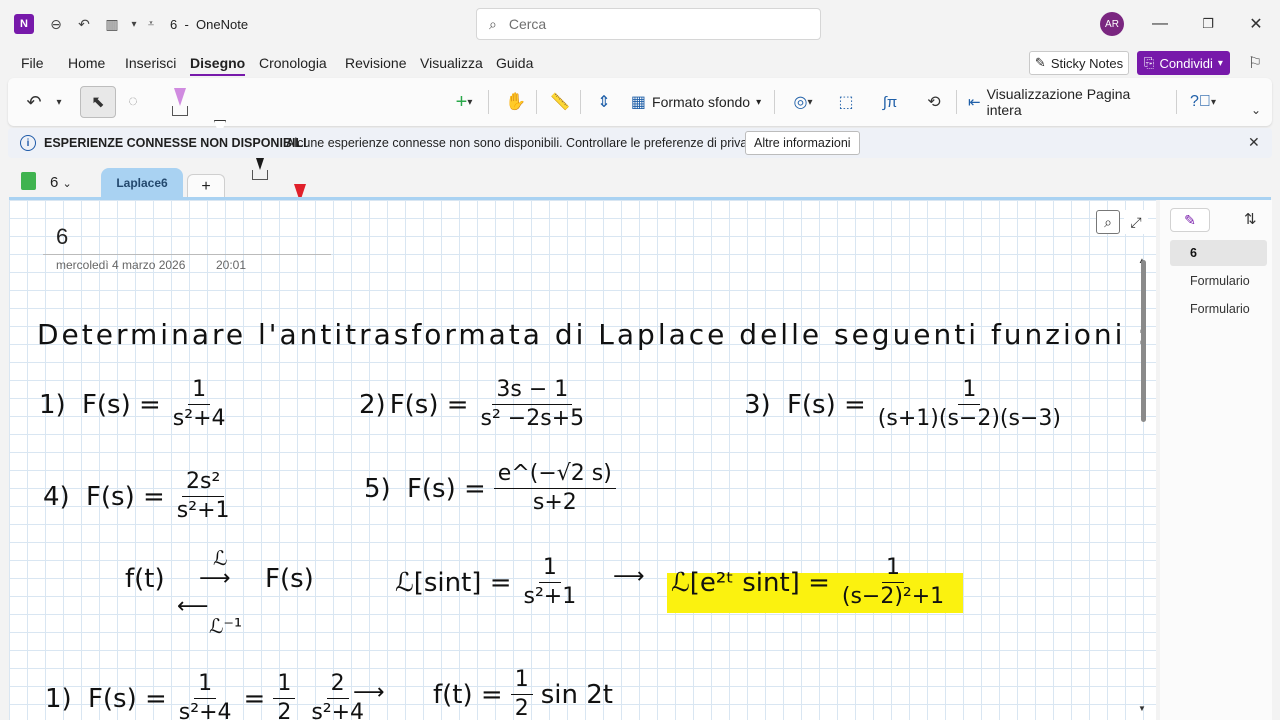 The width and height of the screenshot is (1280, 720). I want to click on search-input: ⌕ Cerca, so click(648, 24).